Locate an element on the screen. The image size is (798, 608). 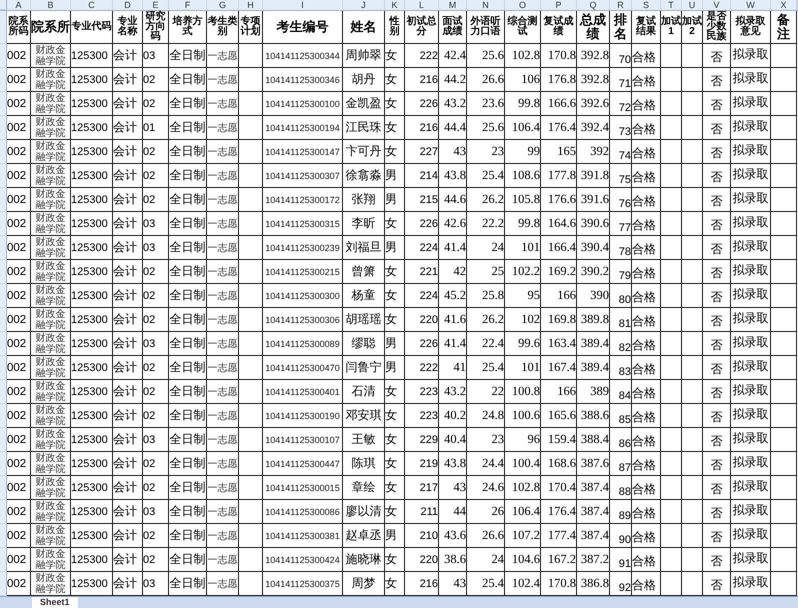
column-letter: N is located at coordinates (486, 5).